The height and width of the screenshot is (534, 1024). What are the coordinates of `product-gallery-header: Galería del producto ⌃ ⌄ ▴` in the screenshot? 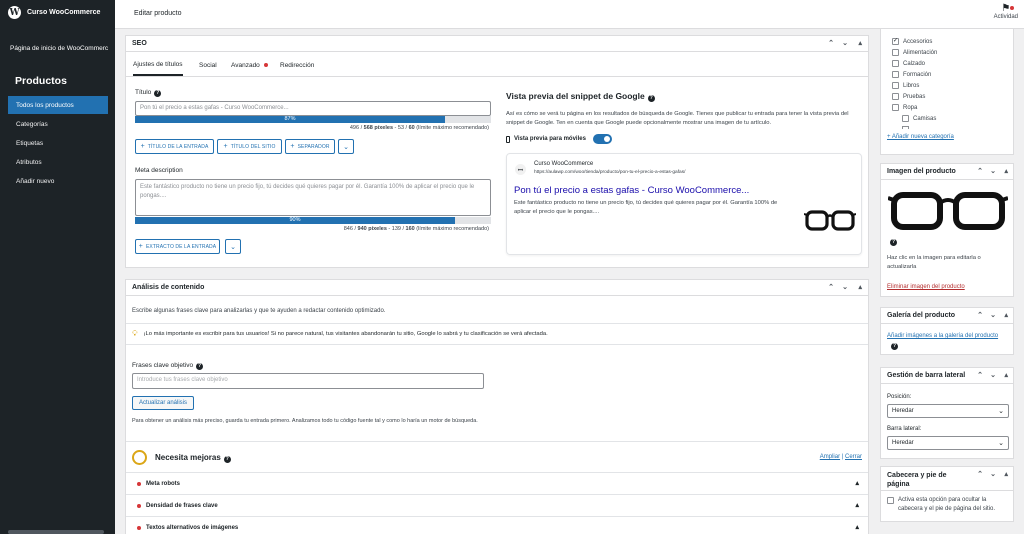 It's located at (947, 316).